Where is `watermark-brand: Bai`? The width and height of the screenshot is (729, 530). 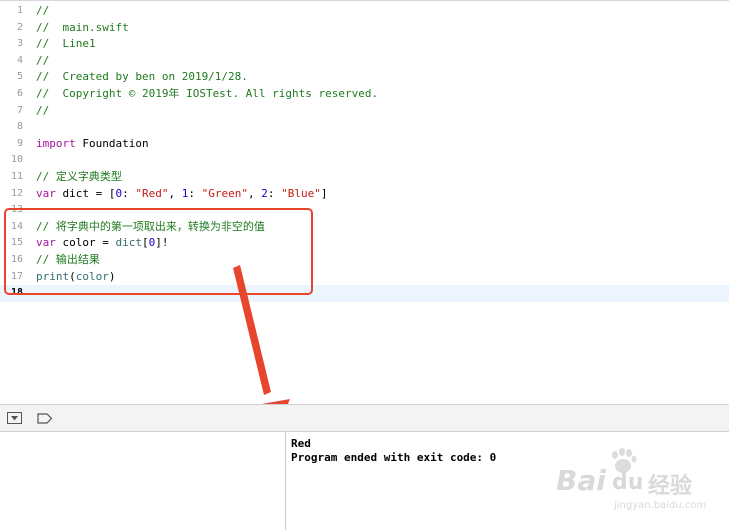
watermark-brand: Bai is located at coordinates (581, 480).